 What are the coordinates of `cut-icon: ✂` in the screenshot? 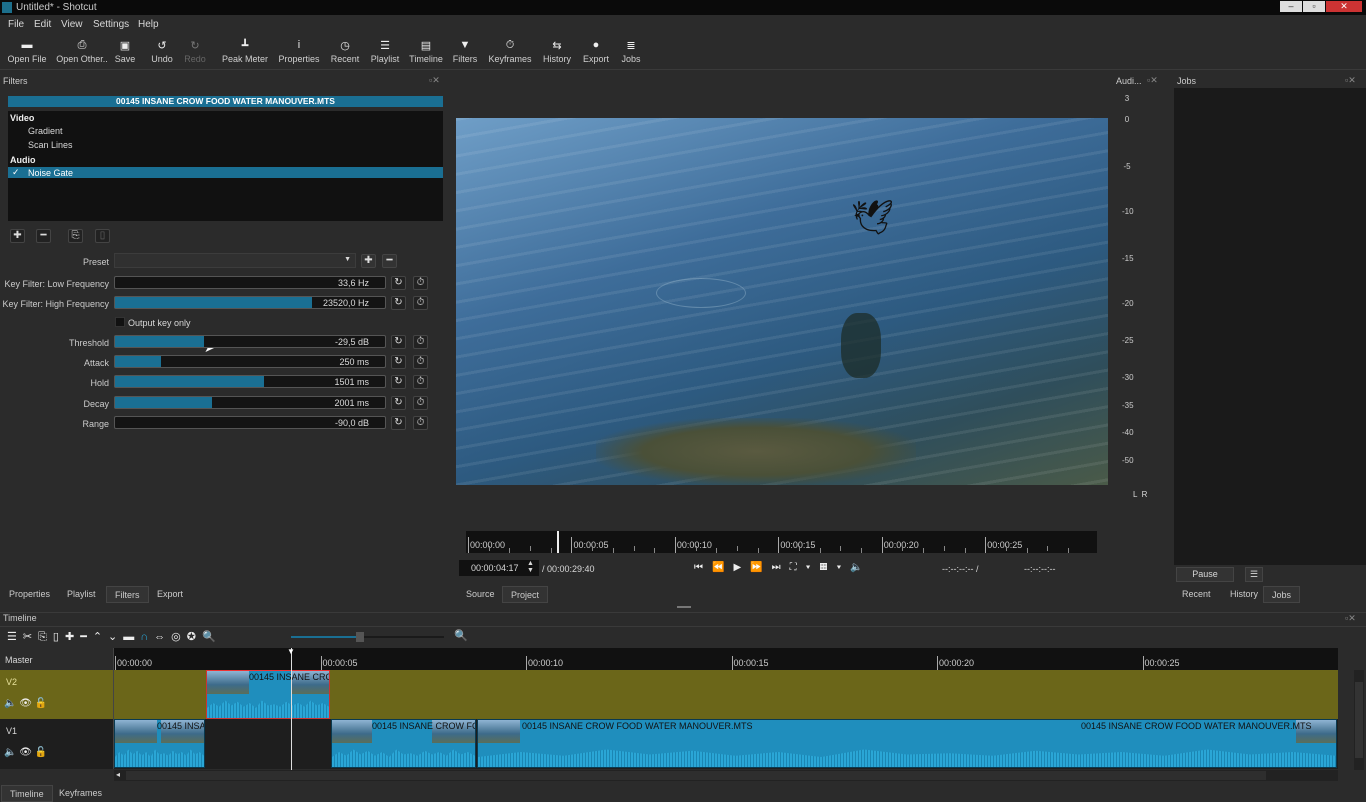 It's located at (30, 637).